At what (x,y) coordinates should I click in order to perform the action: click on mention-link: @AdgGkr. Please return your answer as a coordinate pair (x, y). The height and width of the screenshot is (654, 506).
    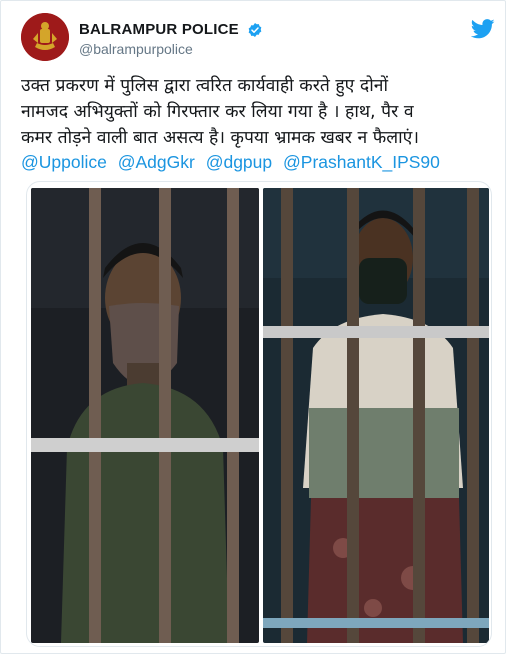
    Looking at the image, I should click on (156, 162).